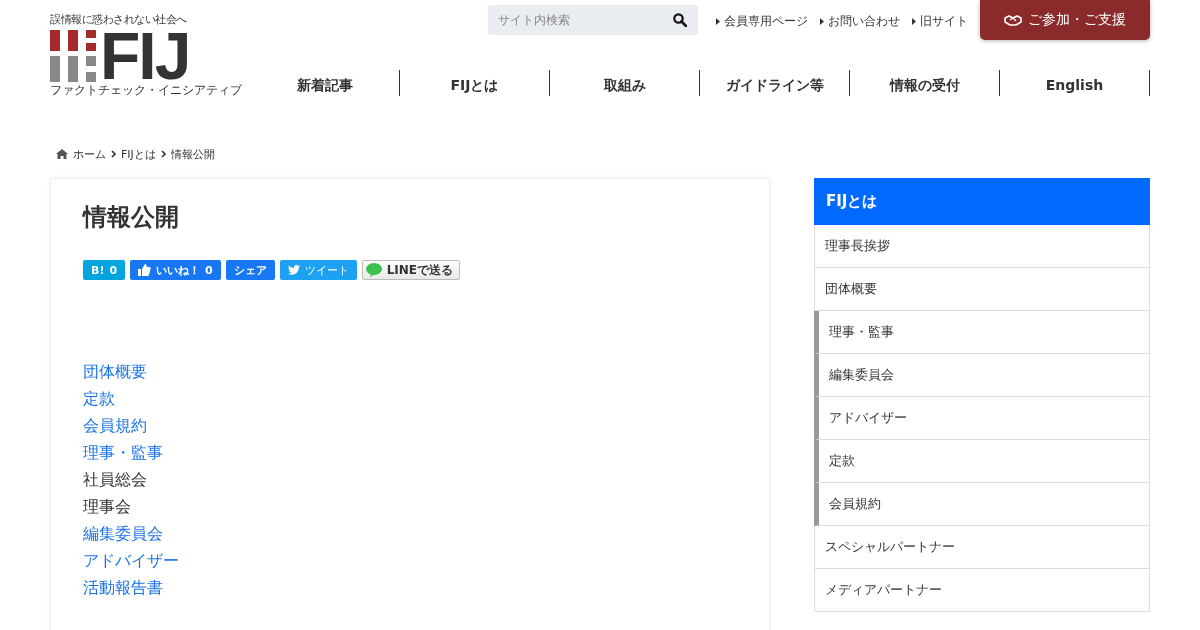  What do you see at coordinates (250, 270) in the screenshot?
I see `share-button: シェア` at bounding box center [250, 270].